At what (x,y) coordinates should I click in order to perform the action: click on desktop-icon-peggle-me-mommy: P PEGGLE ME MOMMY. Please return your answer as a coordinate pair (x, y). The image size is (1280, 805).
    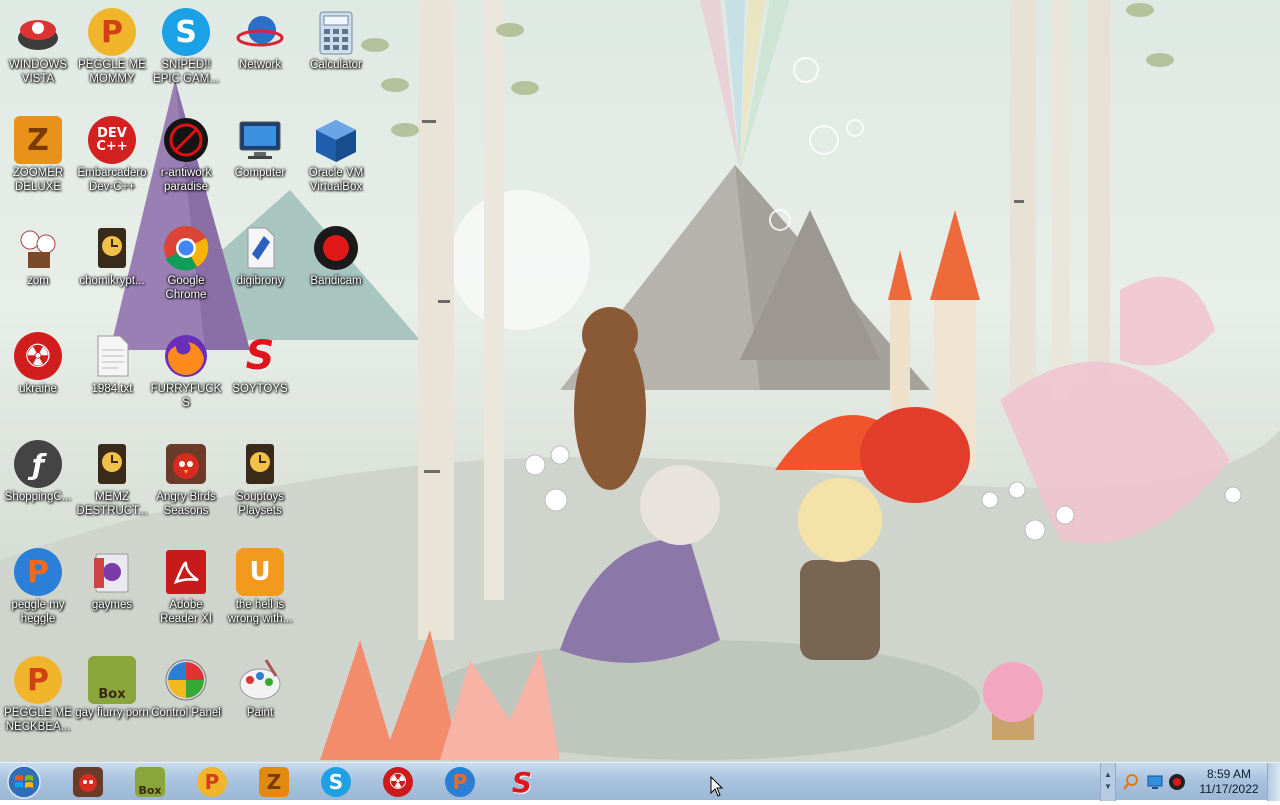
    Looking at the image, I should click on (112, 54).